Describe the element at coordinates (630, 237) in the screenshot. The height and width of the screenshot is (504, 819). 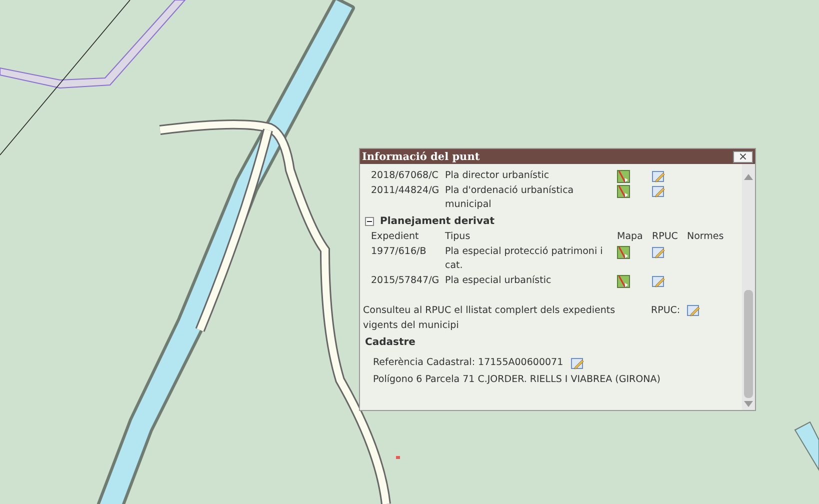
I see `column-header: Mapa` at that location.